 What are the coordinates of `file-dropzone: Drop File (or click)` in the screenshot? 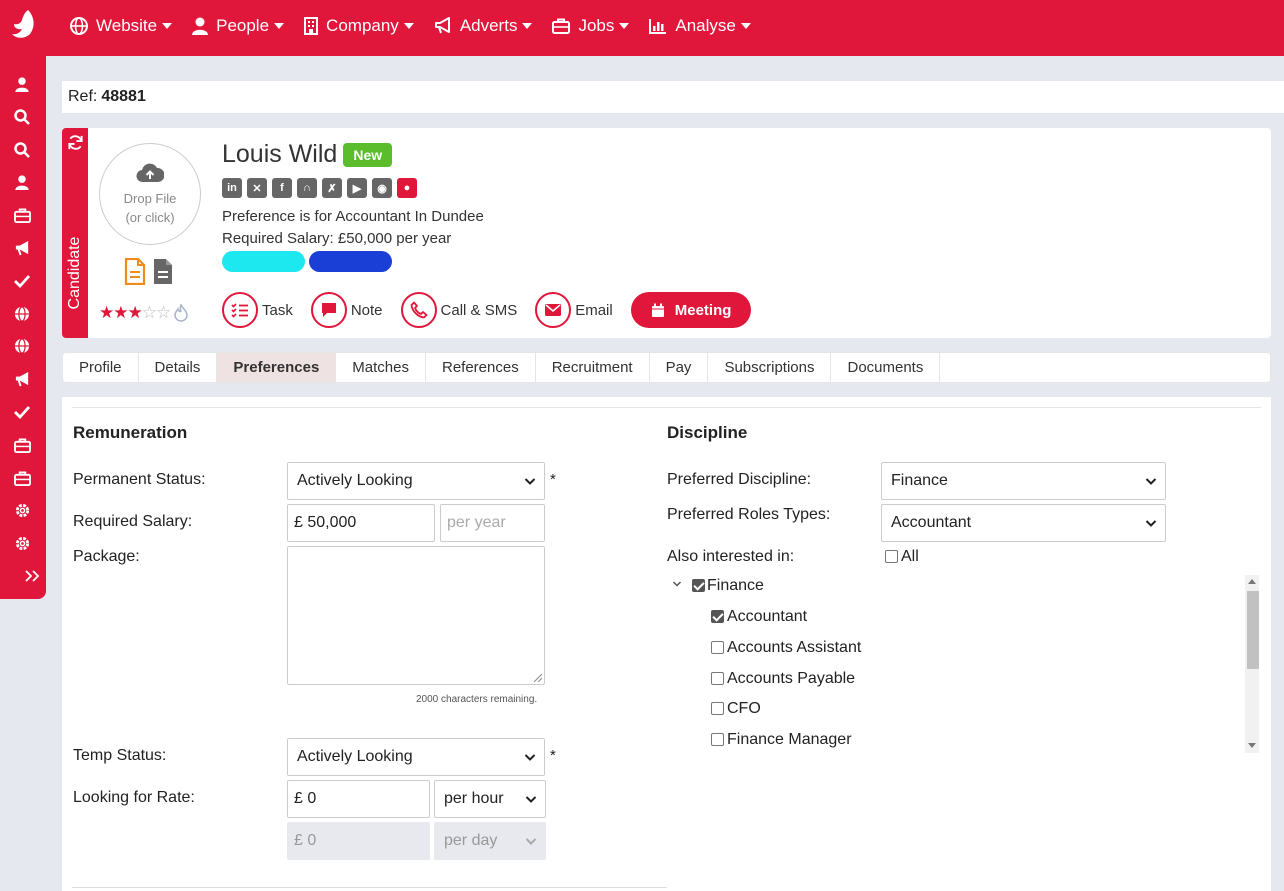 It's located at (150, 194).